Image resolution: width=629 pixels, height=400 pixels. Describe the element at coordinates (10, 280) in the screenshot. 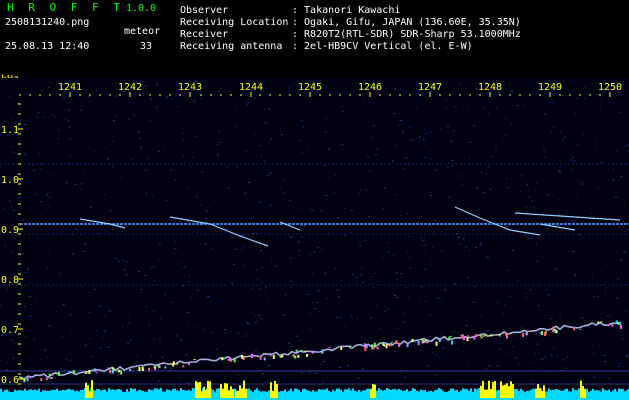

I see `y-tick-label: 0.8` at that location.